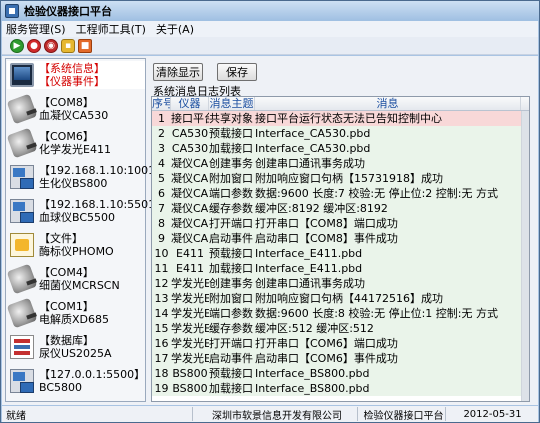  I want to click on device-item: 【192.168.1.10:5501】 血球仪BC5500, so click(86, 211).